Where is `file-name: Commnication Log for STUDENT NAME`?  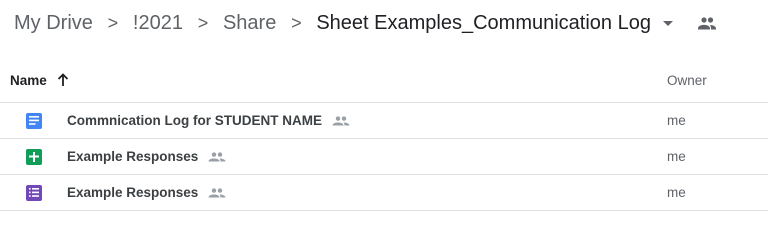
file-name: Commnication Log for STUDENT NAME is located at coordinates (208, 120).